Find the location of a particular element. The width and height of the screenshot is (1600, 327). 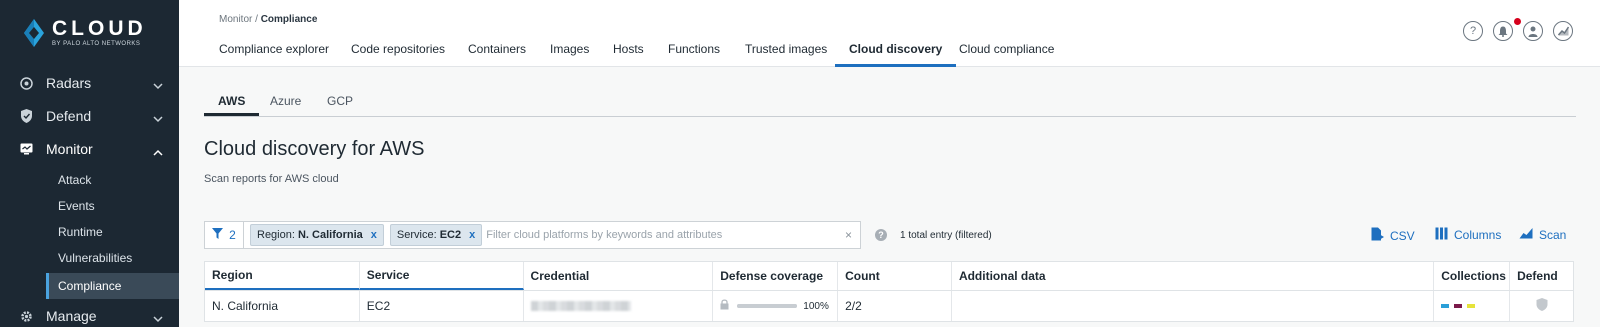

sidebar-item-label: Defend is located at coordinates (69, 116).